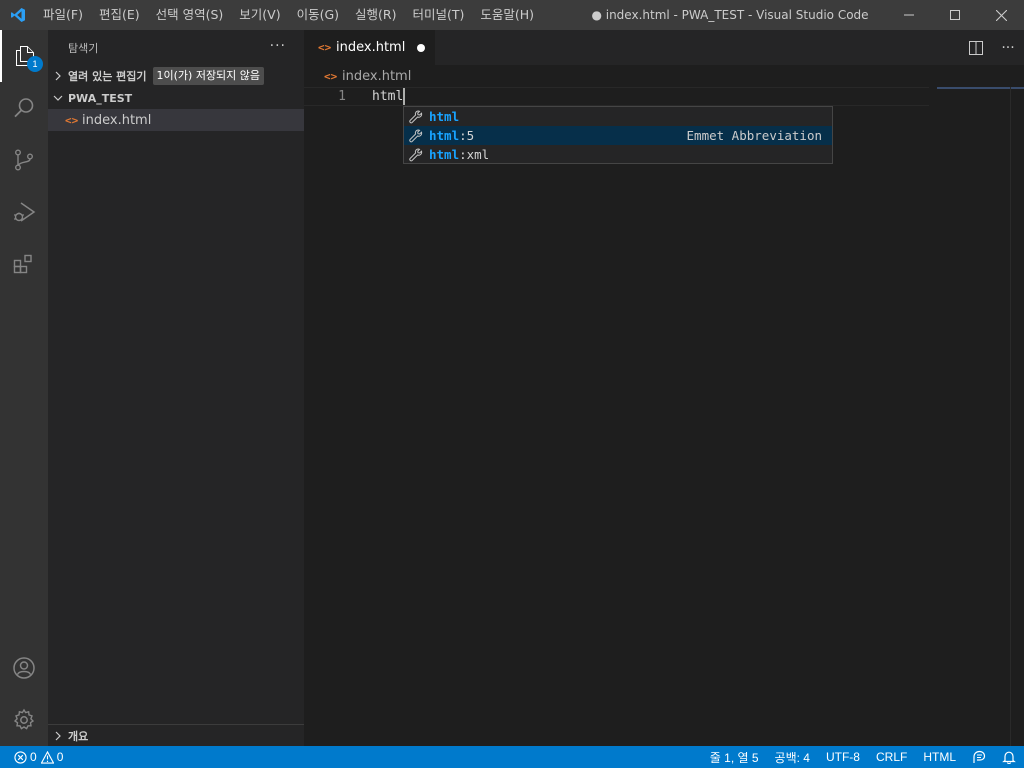 Image resolution: width=1024 pixels, height=768 pixels. I want to click on account-icon, so click(24, 668).